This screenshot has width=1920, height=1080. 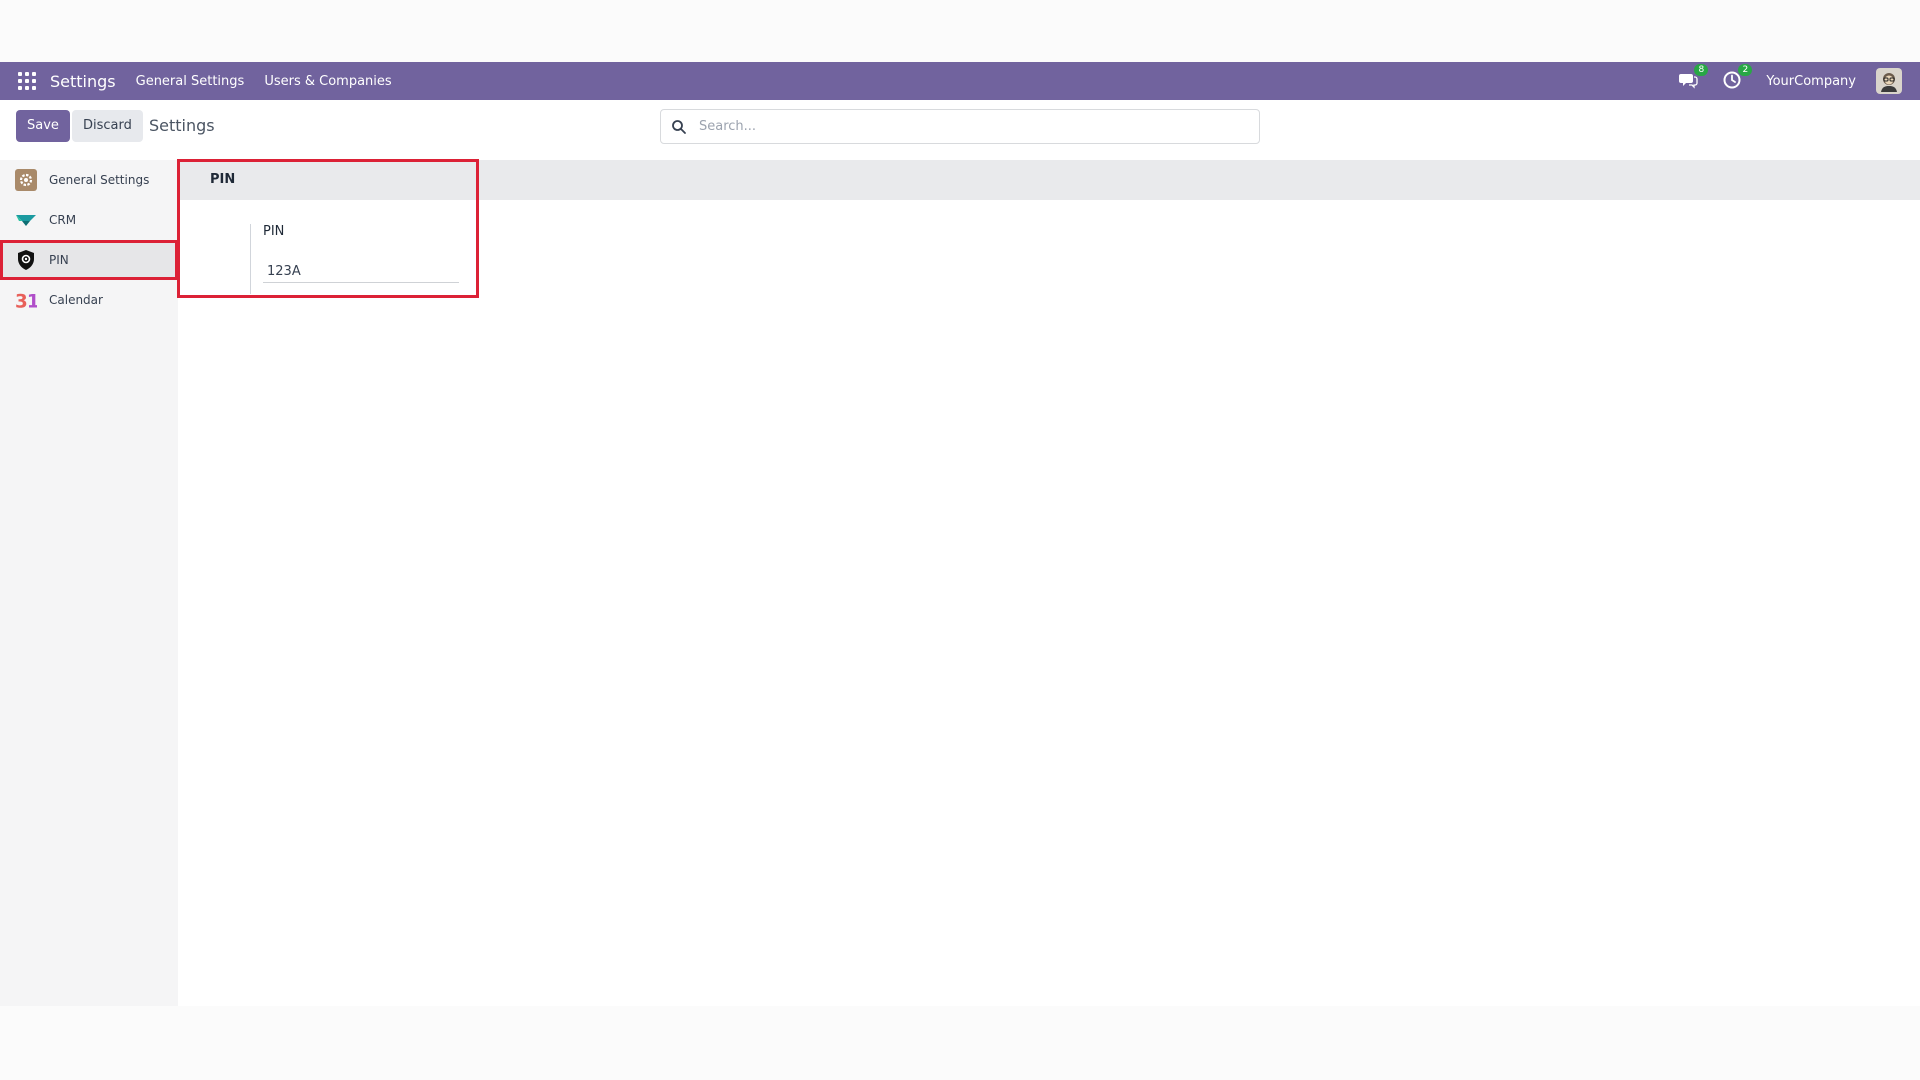 I want to click on sidebar-item-crm: CRM, so click(x=89, y=220).